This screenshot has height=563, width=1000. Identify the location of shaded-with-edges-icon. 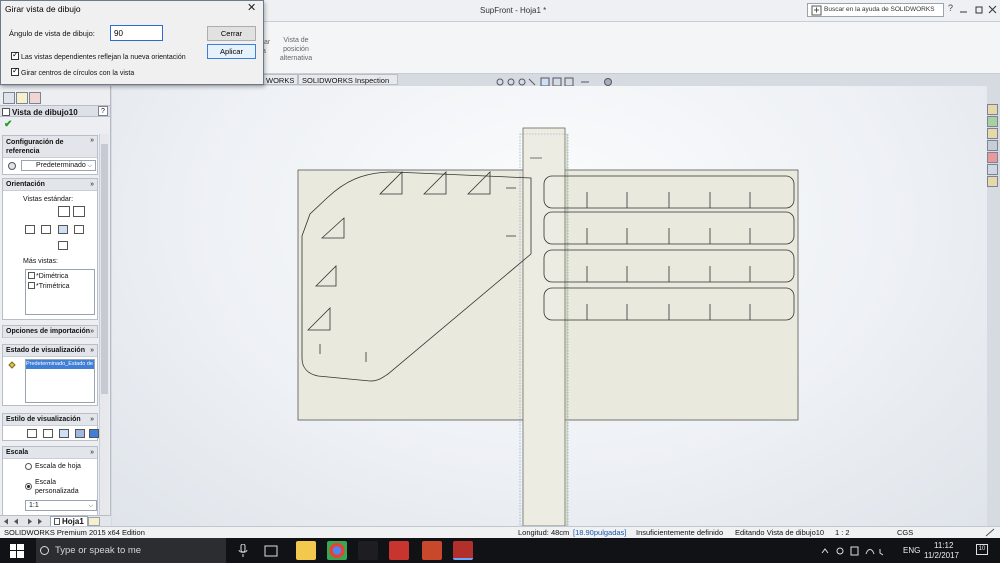
(80, 433).